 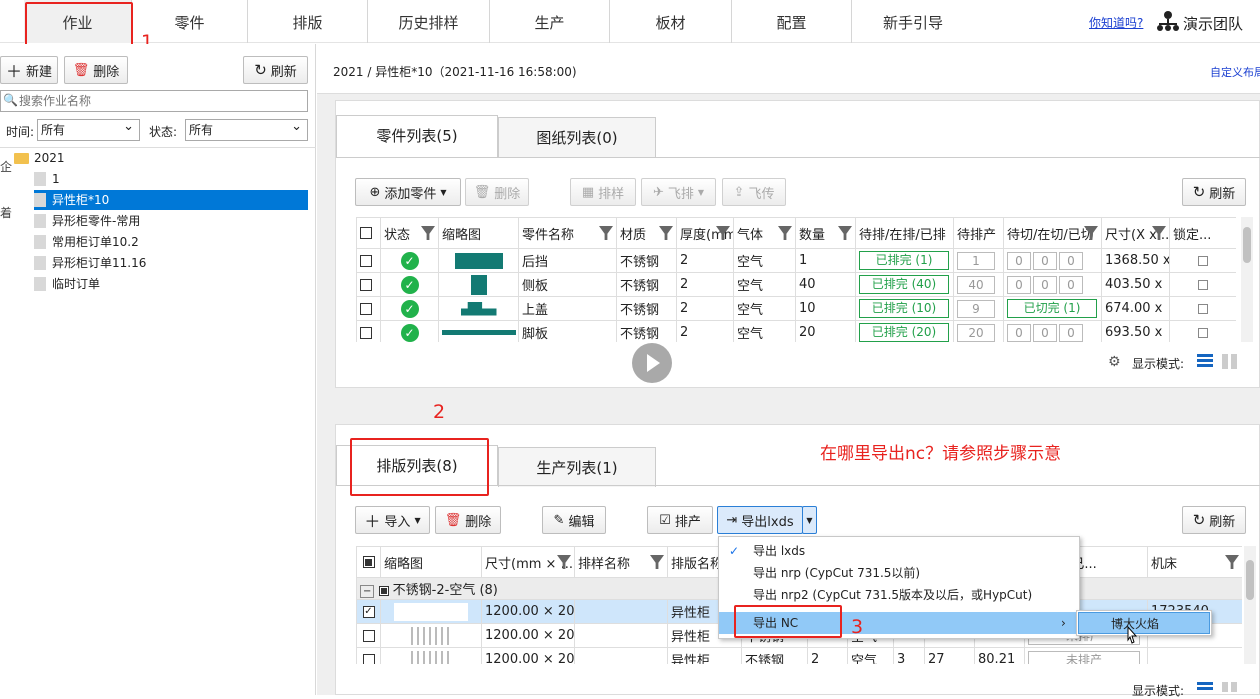 What do you see at coordinates (88, 129) in the screenshot?
I see `time-filter-select: 所有` at bounding box center [88, 129].